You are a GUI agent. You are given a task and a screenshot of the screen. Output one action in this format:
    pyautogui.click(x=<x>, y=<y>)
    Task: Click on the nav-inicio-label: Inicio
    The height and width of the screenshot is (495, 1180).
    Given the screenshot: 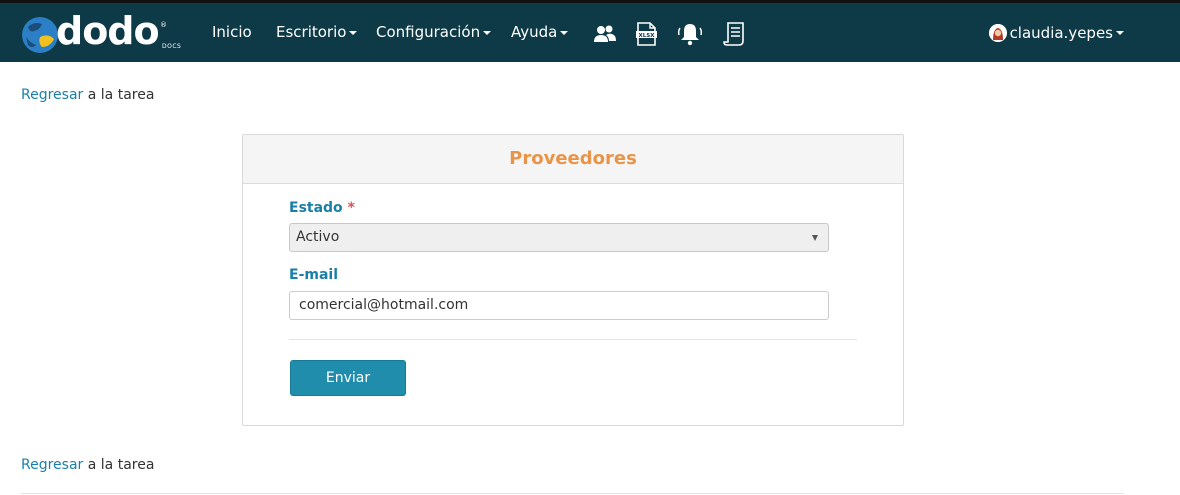 What is the action you would take?
    pyautogui.click(x=232, y=32)
    